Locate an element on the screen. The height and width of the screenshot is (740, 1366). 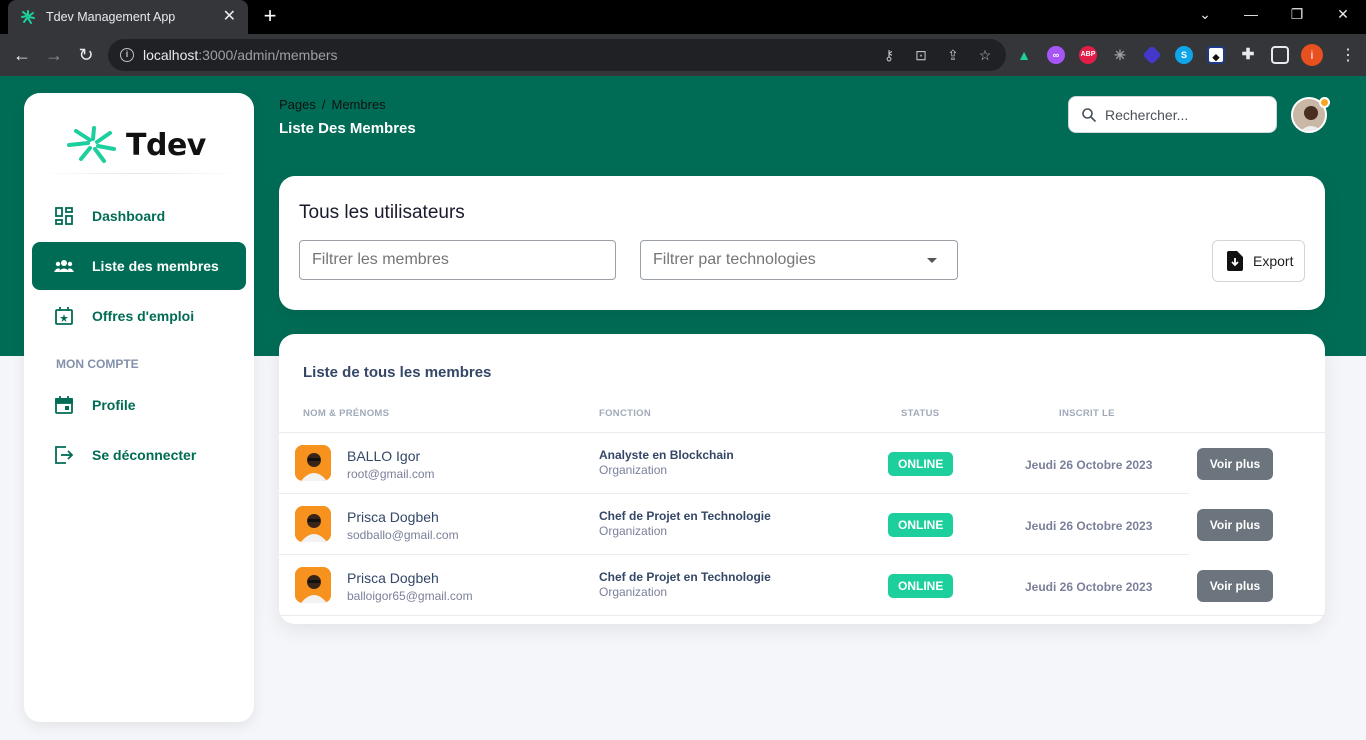
tab-close-icon: ✕ is located at coordinates (229, 17).